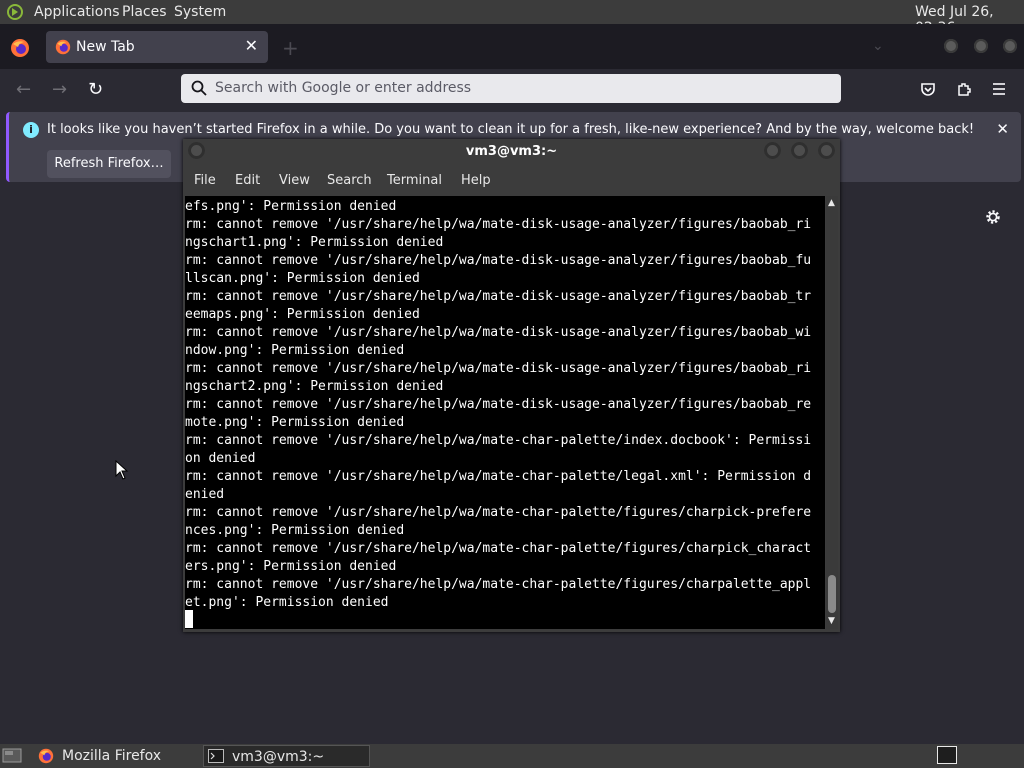 The image size is (1024, 768). I want to click on system-menu: System, so click(200, 12).